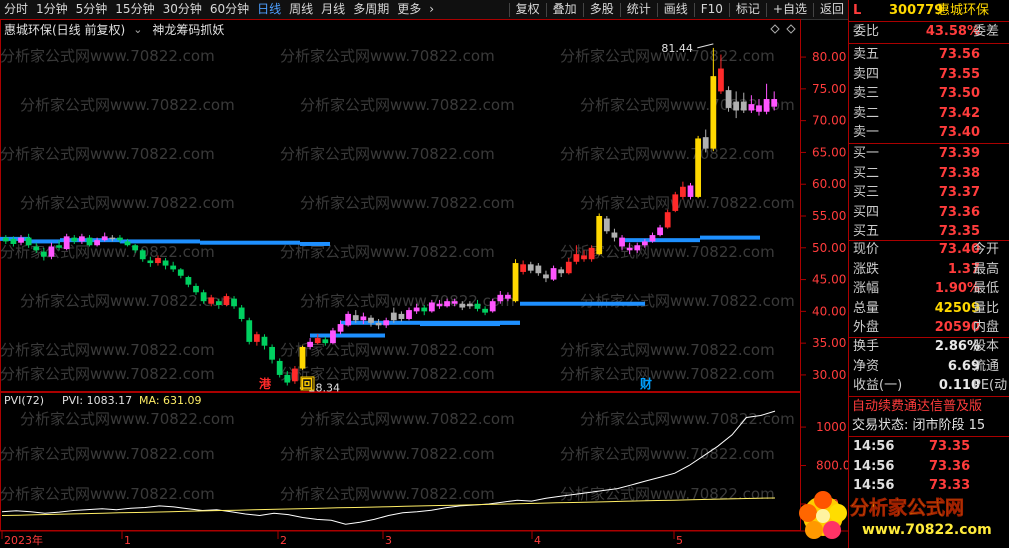 The image size is (1009, 548). Describe the element at coordinates (565, 9) in the screenshot. I see `toolbar-button: 叠加` at that location.